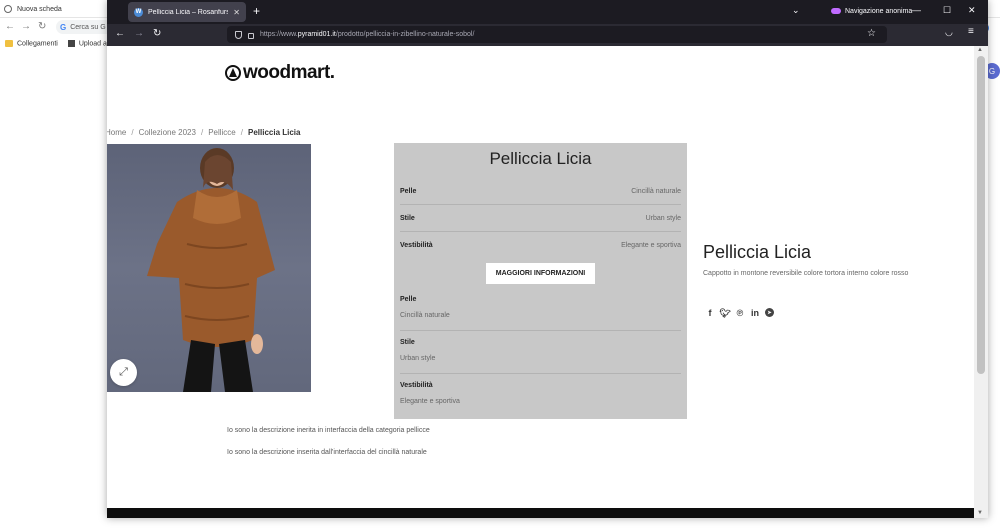 The width and height of the screenshot is (1000, 528). What do you see at coordinates (949, 32) in the screenshot?
I see `pocket-icon: ◡` at bounding box center [949, 32].